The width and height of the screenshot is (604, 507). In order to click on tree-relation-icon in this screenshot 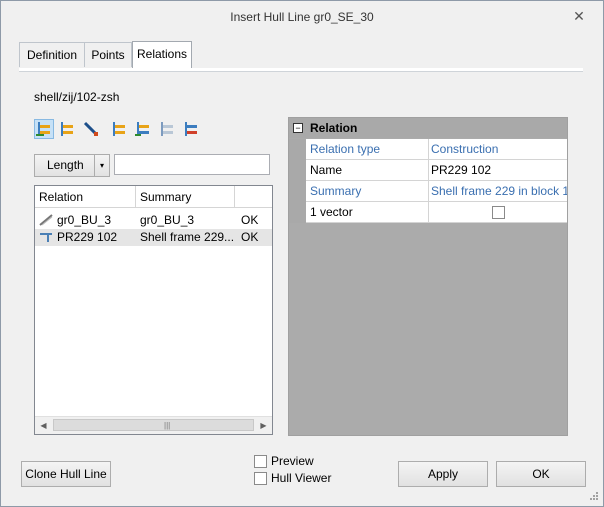, I will do `click(67, 129)`.